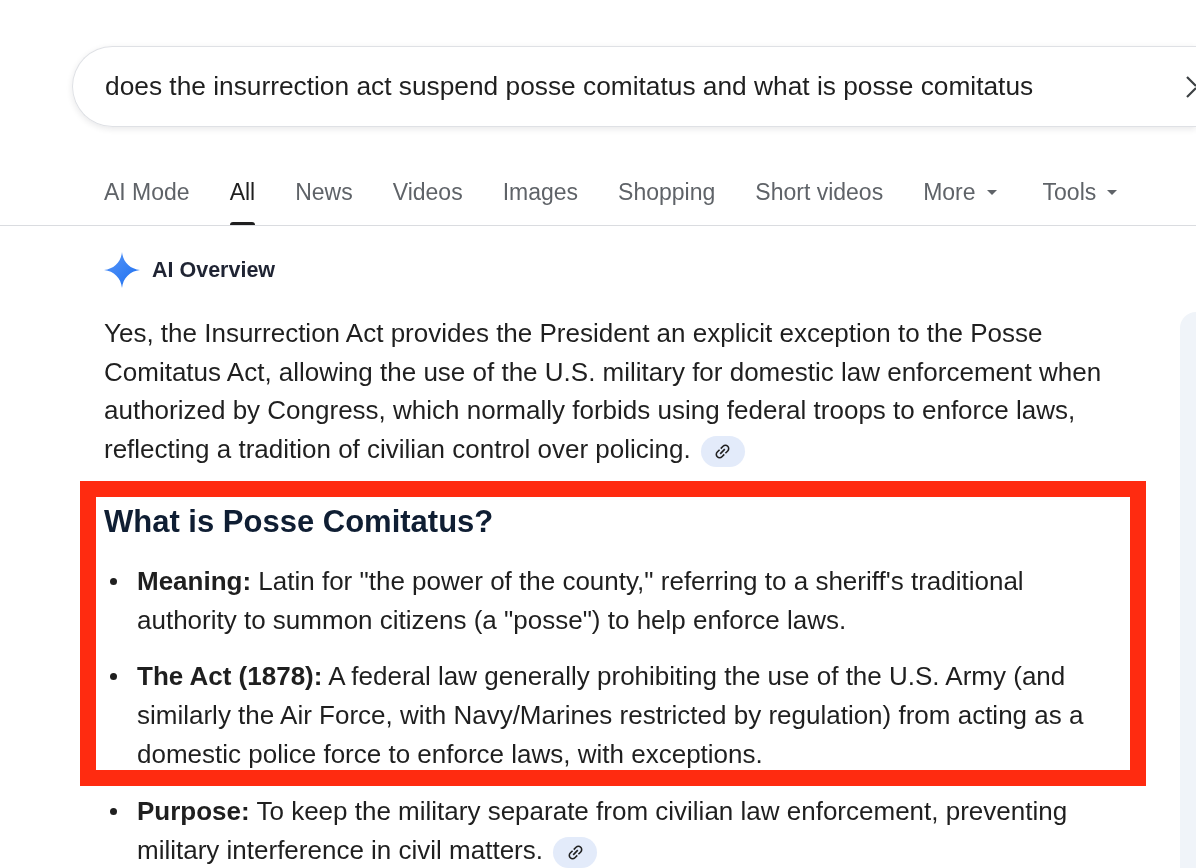  I want to click on search-tab: Images, so click(540, 192).